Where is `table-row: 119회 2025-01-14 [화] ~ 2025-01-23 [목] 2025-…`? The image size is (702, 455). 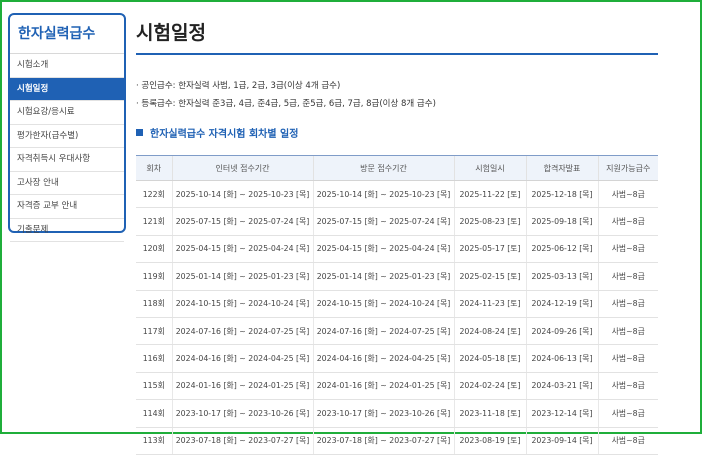
table-row: 119회 2025-01-14 [화] ~ 2025-01-23 [목] 2025-… is located at coordinates (397, 276).